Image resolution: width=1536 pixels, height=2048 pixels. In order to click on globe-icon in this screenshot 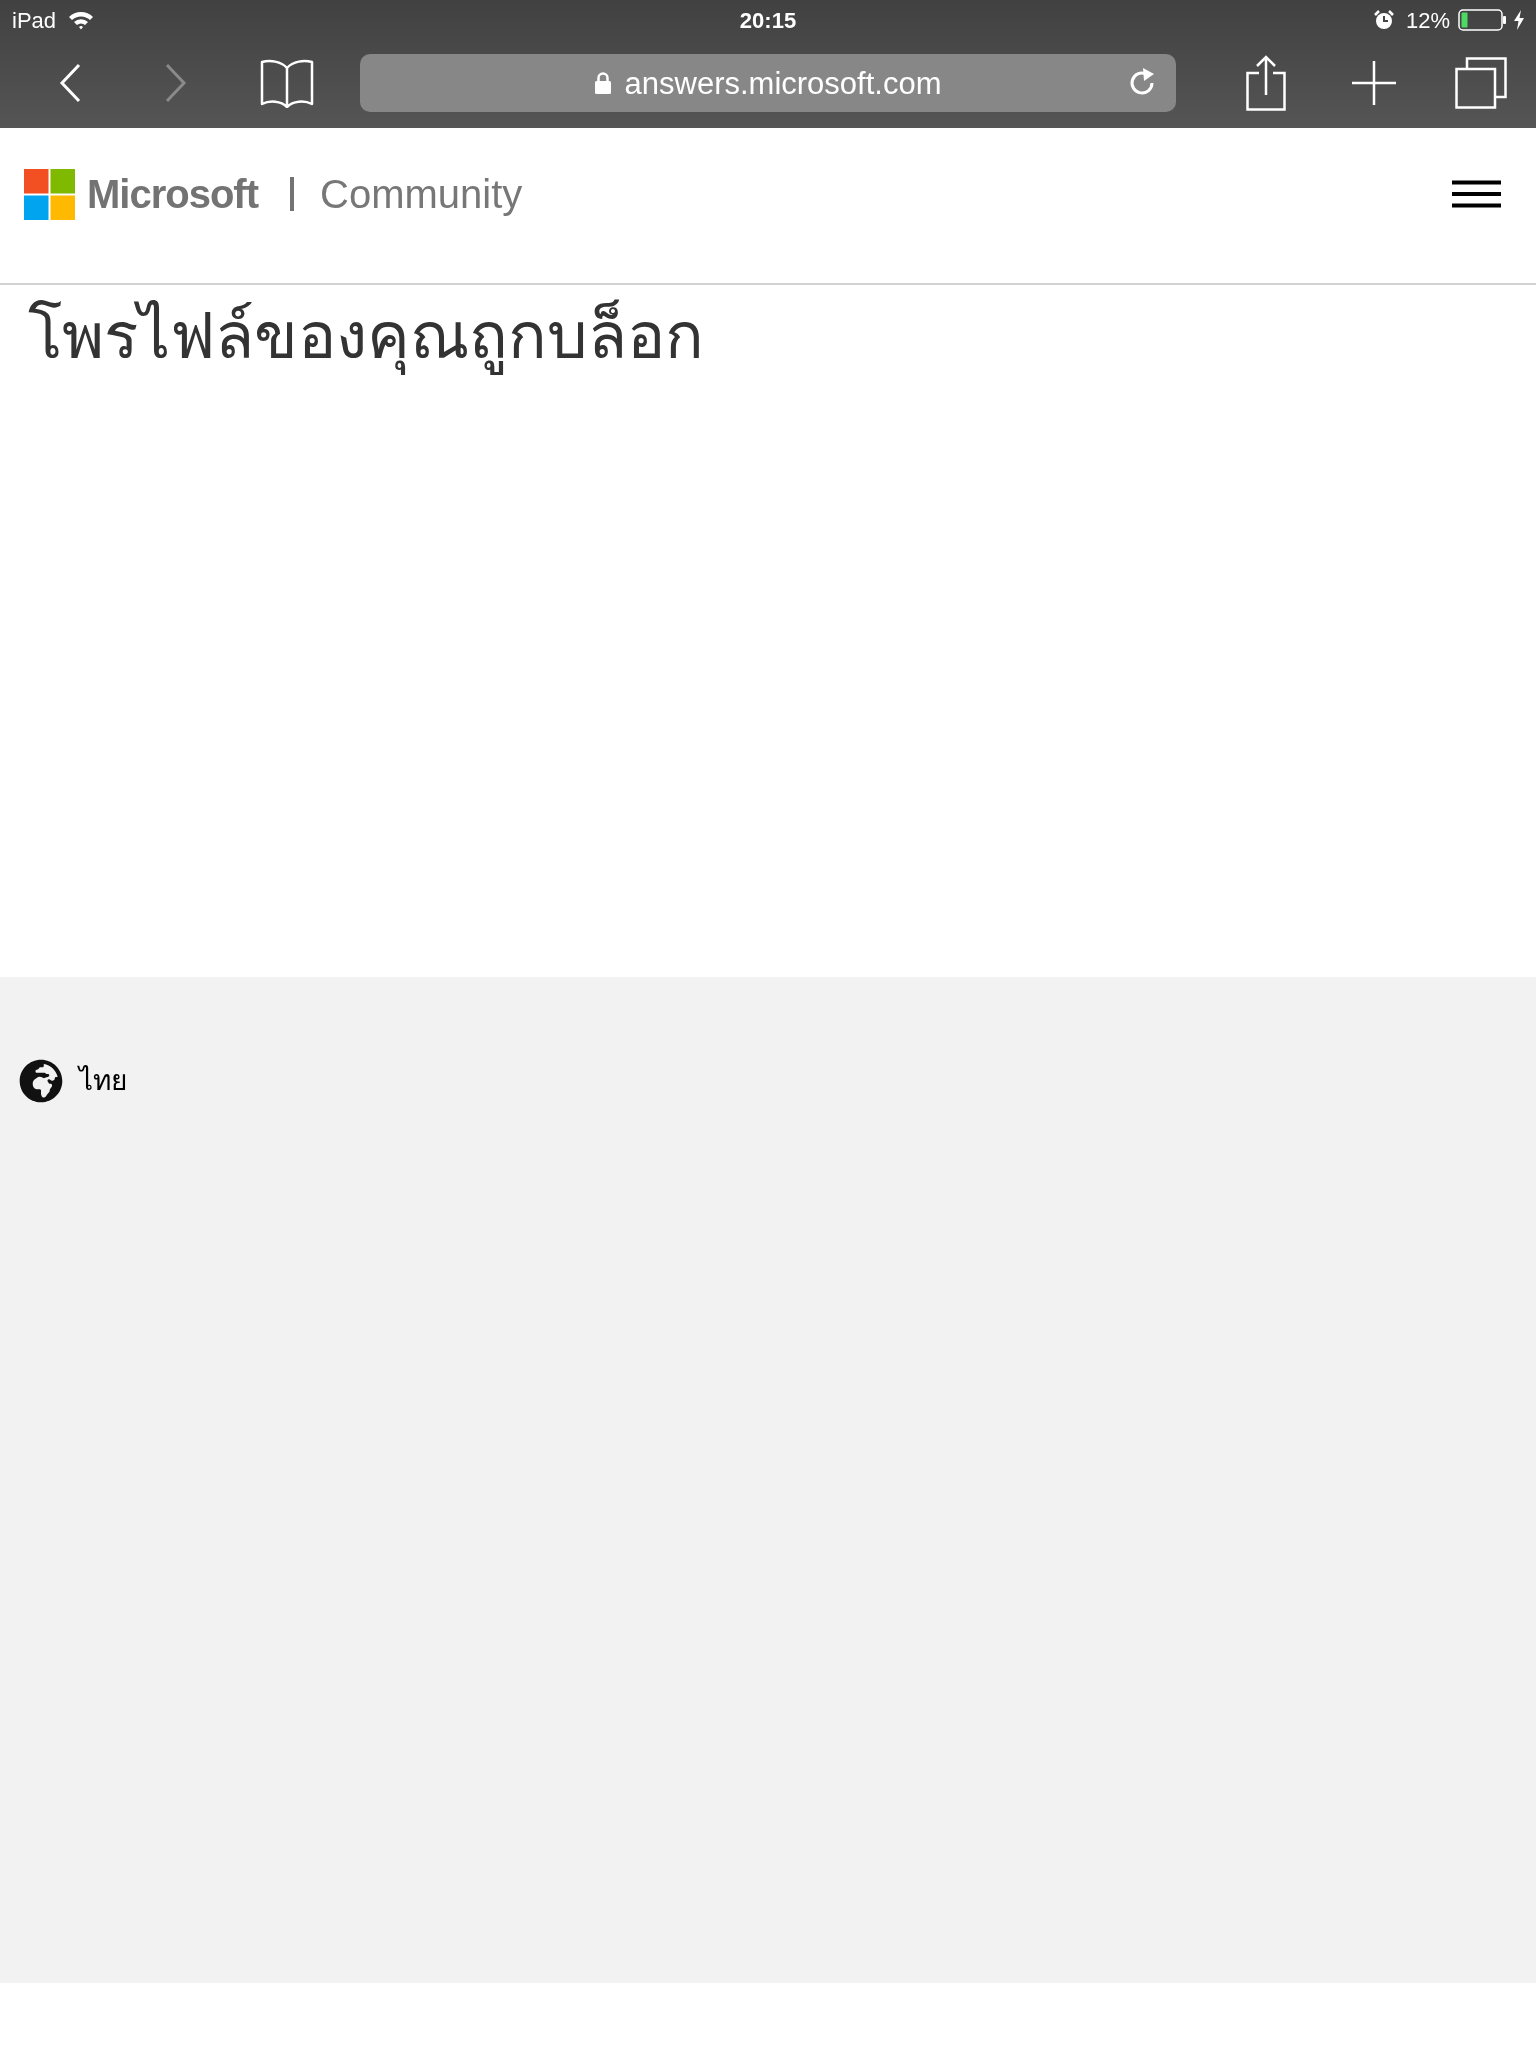, I will do `click(41, 1081)`.